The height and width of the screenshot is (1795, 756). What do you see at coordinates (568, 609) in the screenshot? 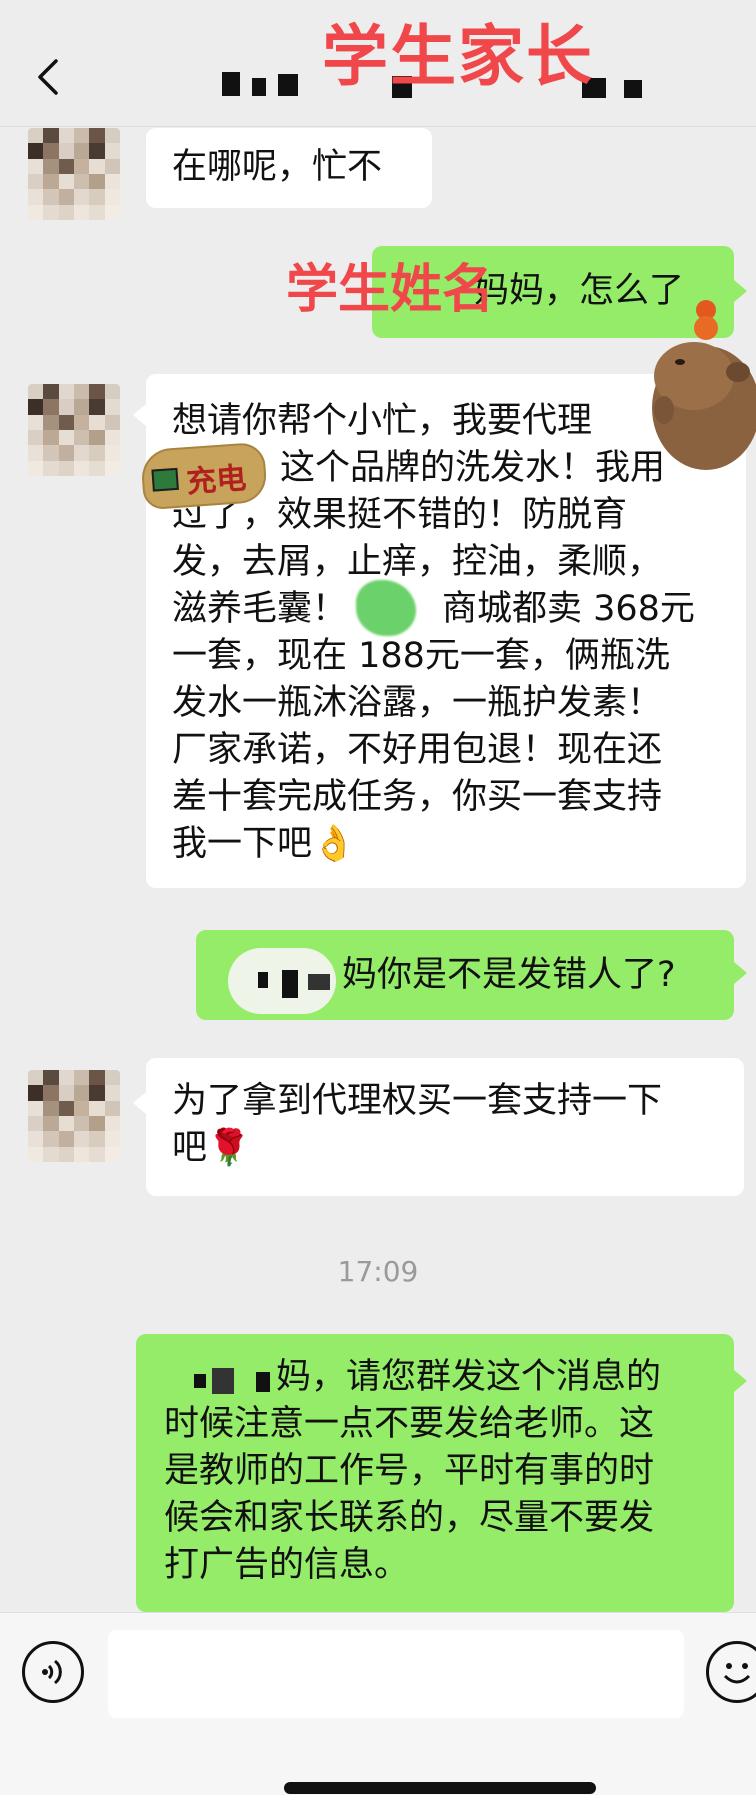
I see `message-line: 商城都卖 368元` at bounding box center [568, 609].